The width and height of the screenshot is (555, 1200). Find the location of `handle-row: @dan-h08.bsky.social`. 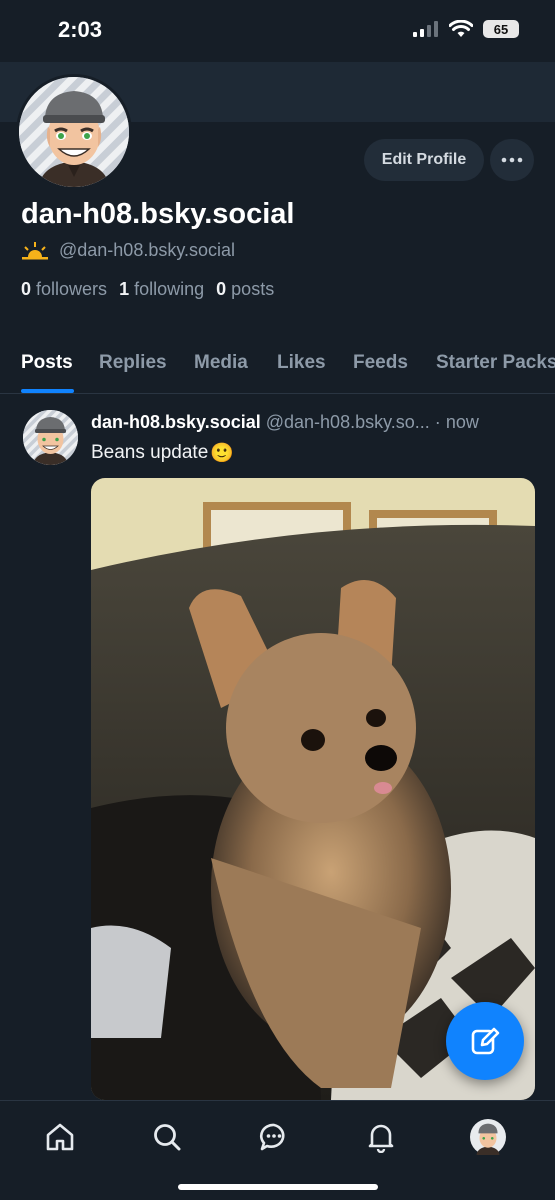

handle-row: @dan-h08.bsky.social is located at coordinates (128, 250).